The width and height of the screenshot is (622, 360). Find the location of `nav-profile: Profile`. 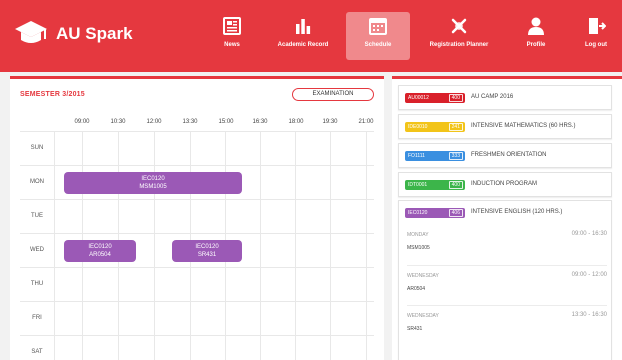

nav-profile: Profile is located at coordinates (536, 36).